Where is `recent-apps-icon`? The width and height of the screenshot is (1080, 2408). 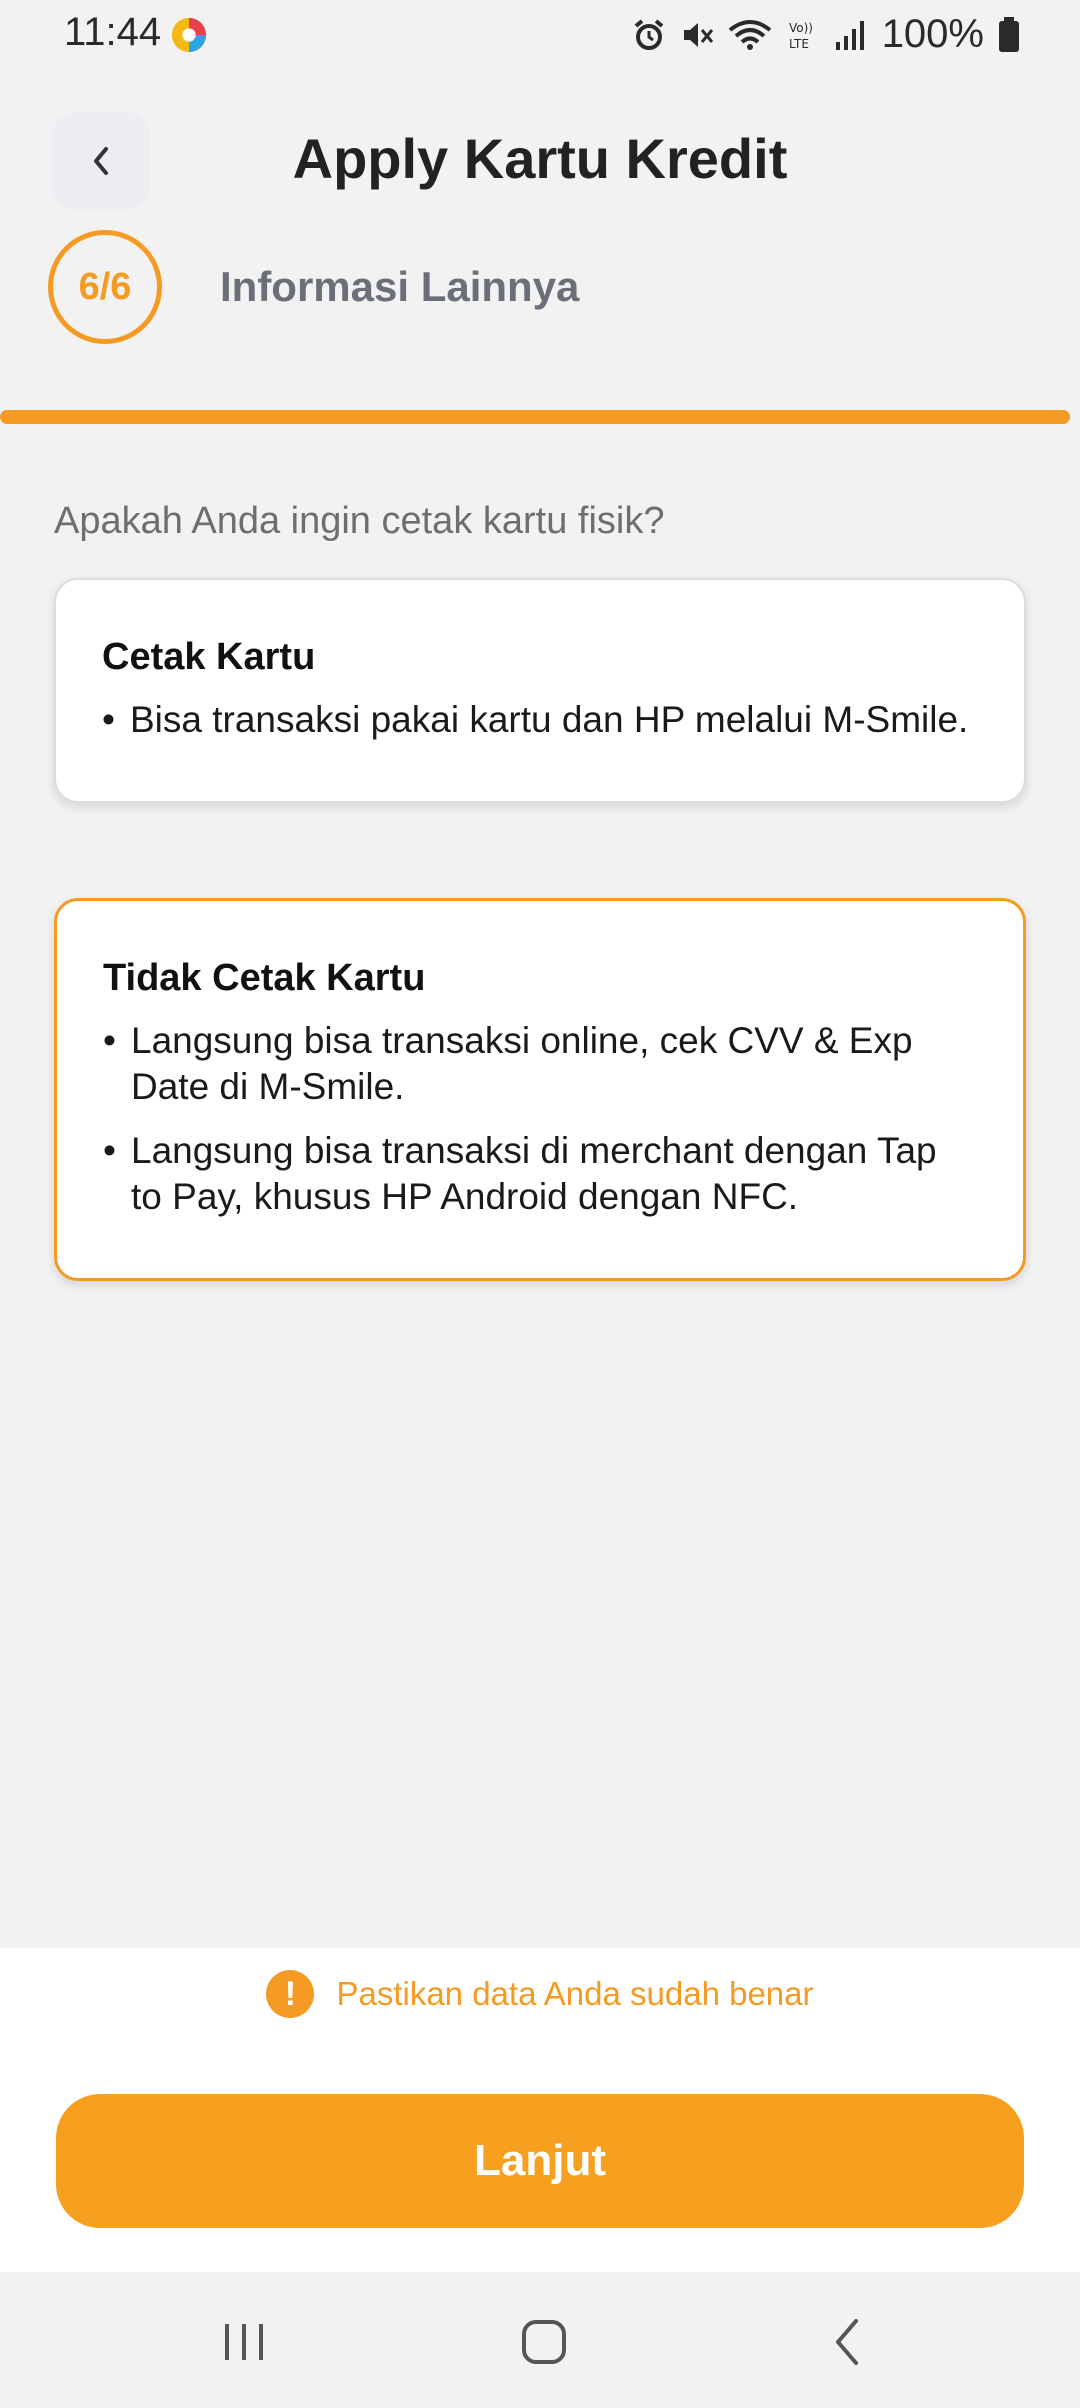
recent-apps-icon is located at coordinates (244, 2342).